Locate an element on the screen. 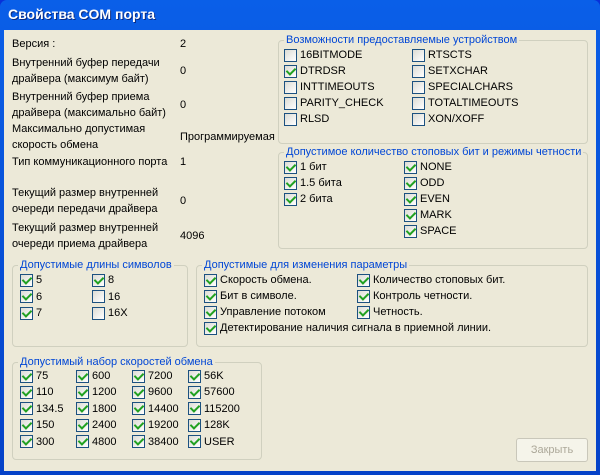  checkbox-totaltimeouts: TOTALTIMEOUTS is located at coordinates (465, 103).